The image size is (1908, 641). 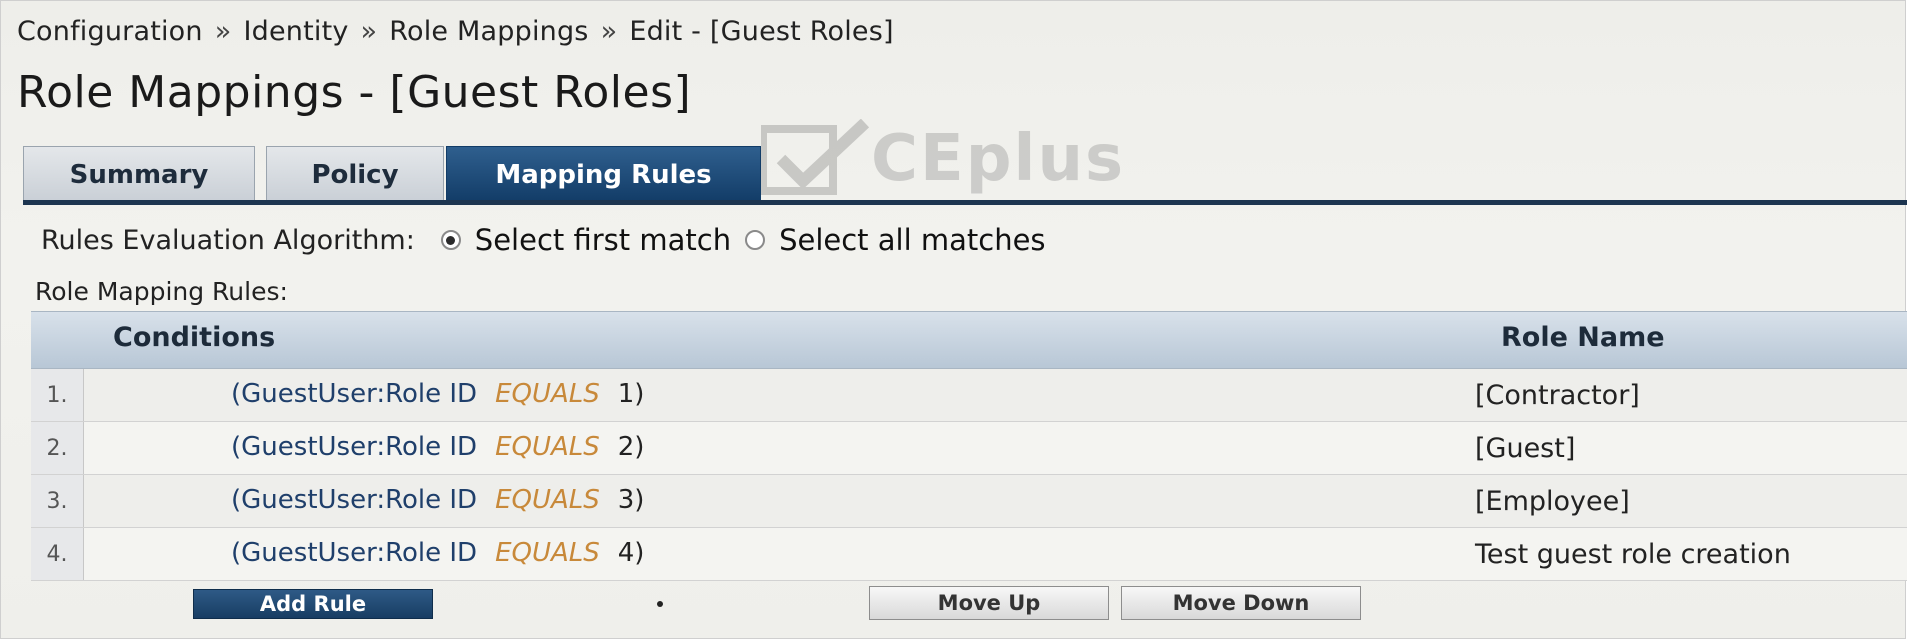 What do you see at coordinates (161, 291) in the screenshot?
I see `role-mapping-rules-label: Role Mapping Rules:` at bounding box center [161, 291].